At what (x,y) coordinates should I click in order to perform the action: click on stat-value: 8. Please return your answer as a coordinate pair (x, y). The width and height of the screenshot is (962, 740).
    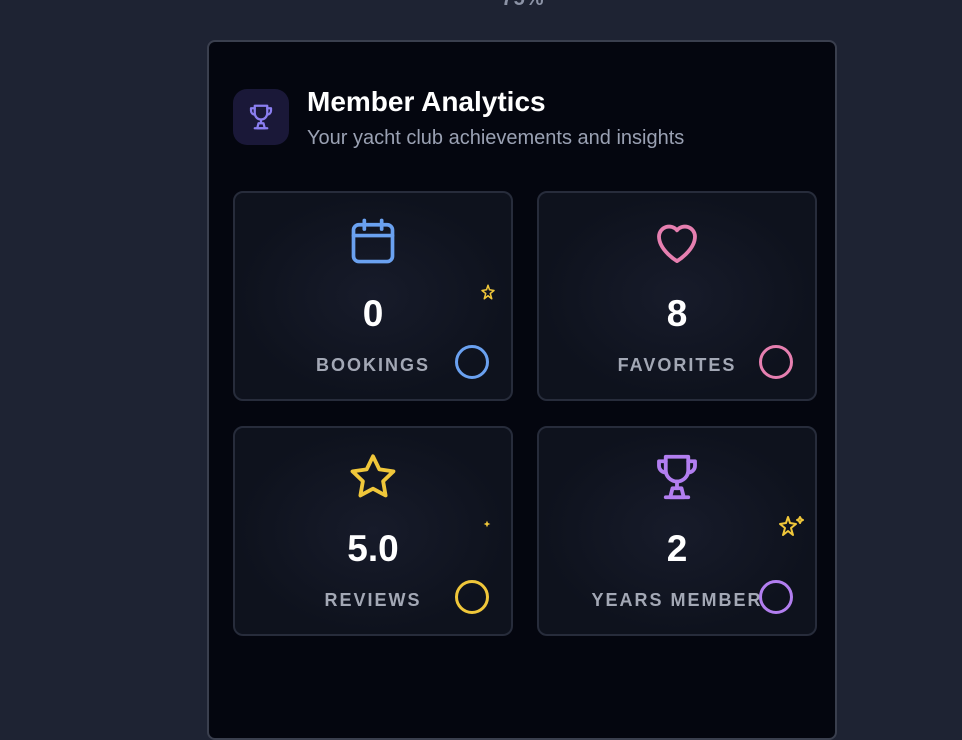
    Looking at the image, I should click on (677, 313).